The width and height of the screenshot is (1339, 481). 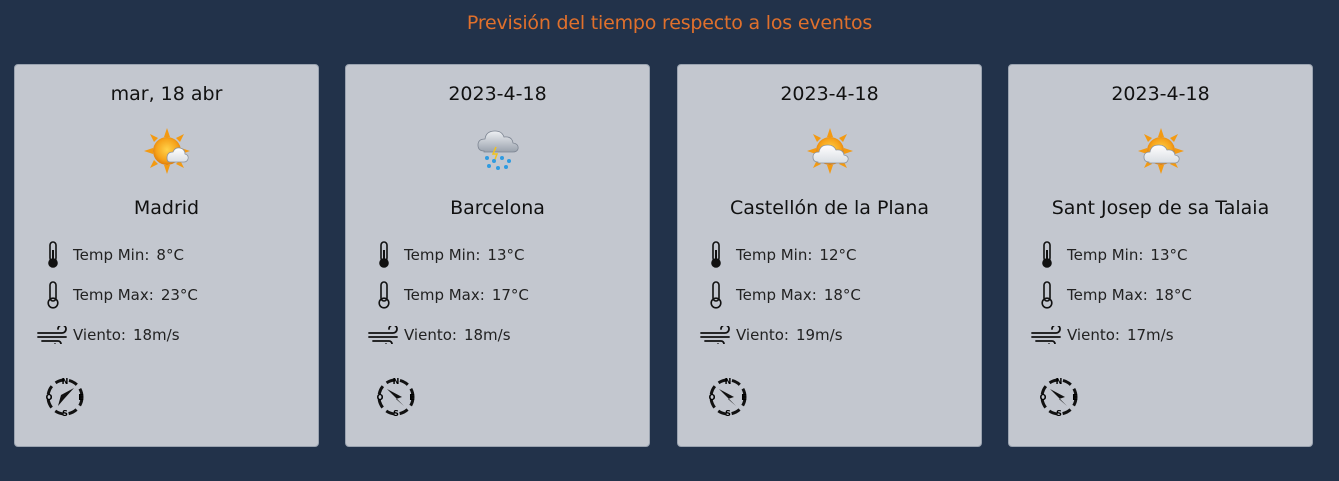 I want to click on temp-min-row: Temp Min: 8°C, so click(x=108, y=255).